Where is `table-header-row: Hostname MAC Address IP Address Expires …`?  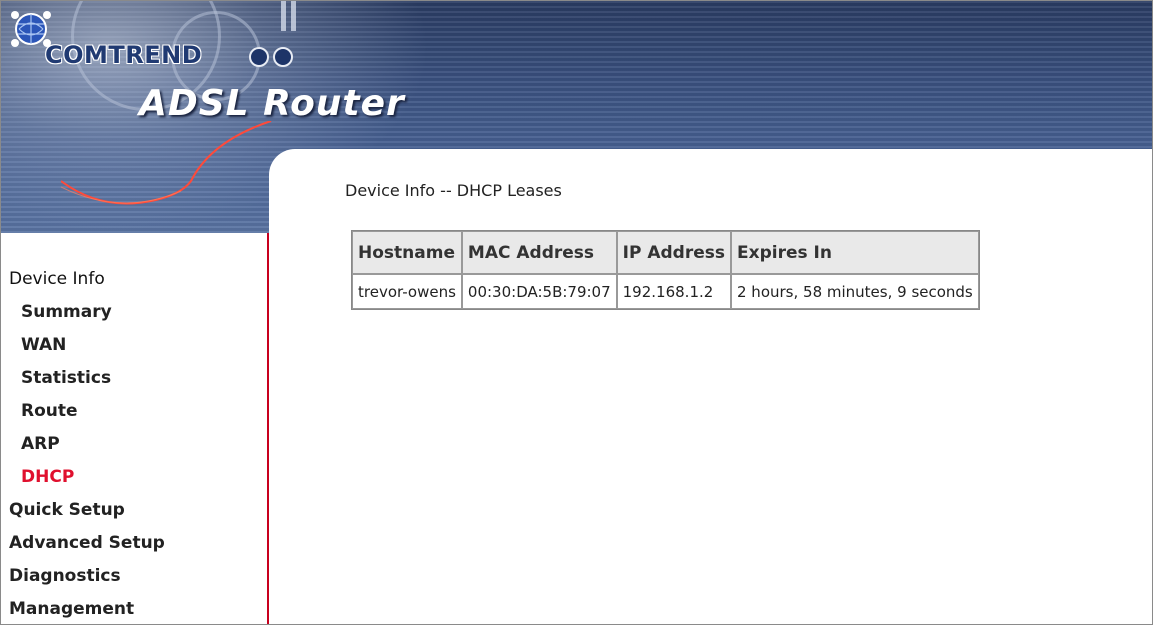 table-header-row: Hostname MAC Address IP Address Expires … is located at coordinates (665, 252).